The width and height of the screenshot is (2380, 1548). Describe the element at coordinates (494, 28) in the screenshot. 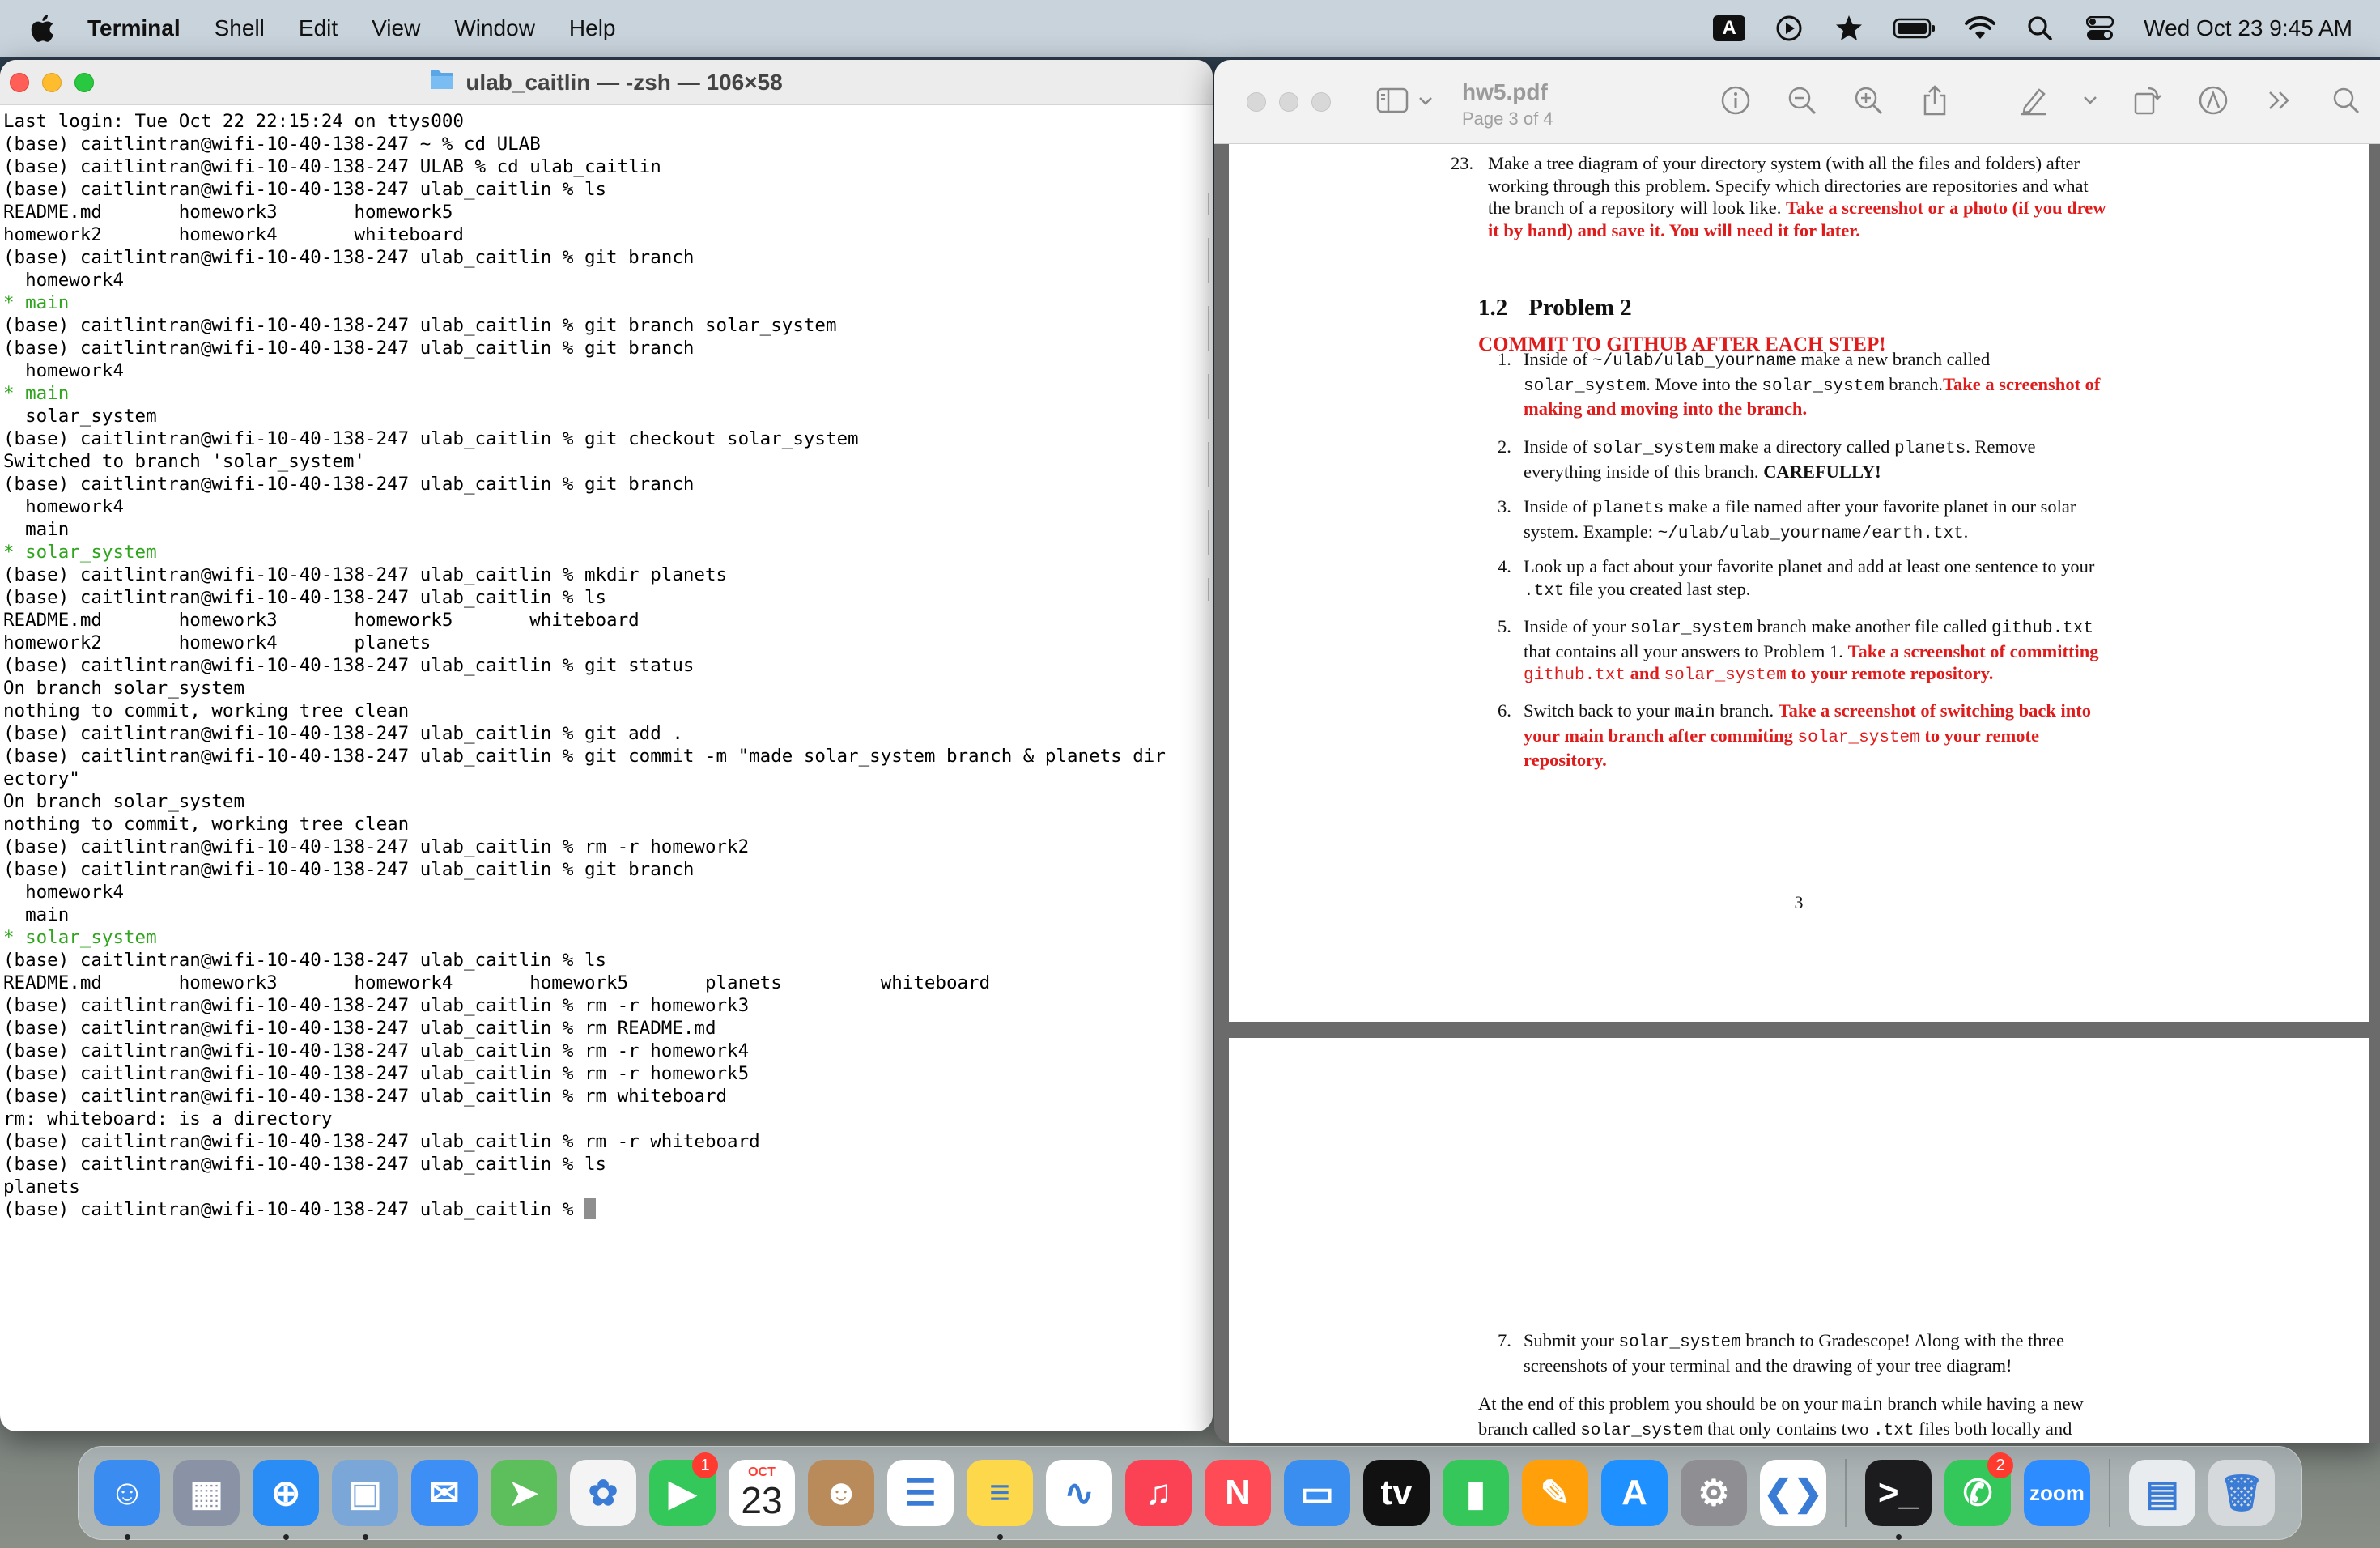

I see `menu-window: Window` at that location.